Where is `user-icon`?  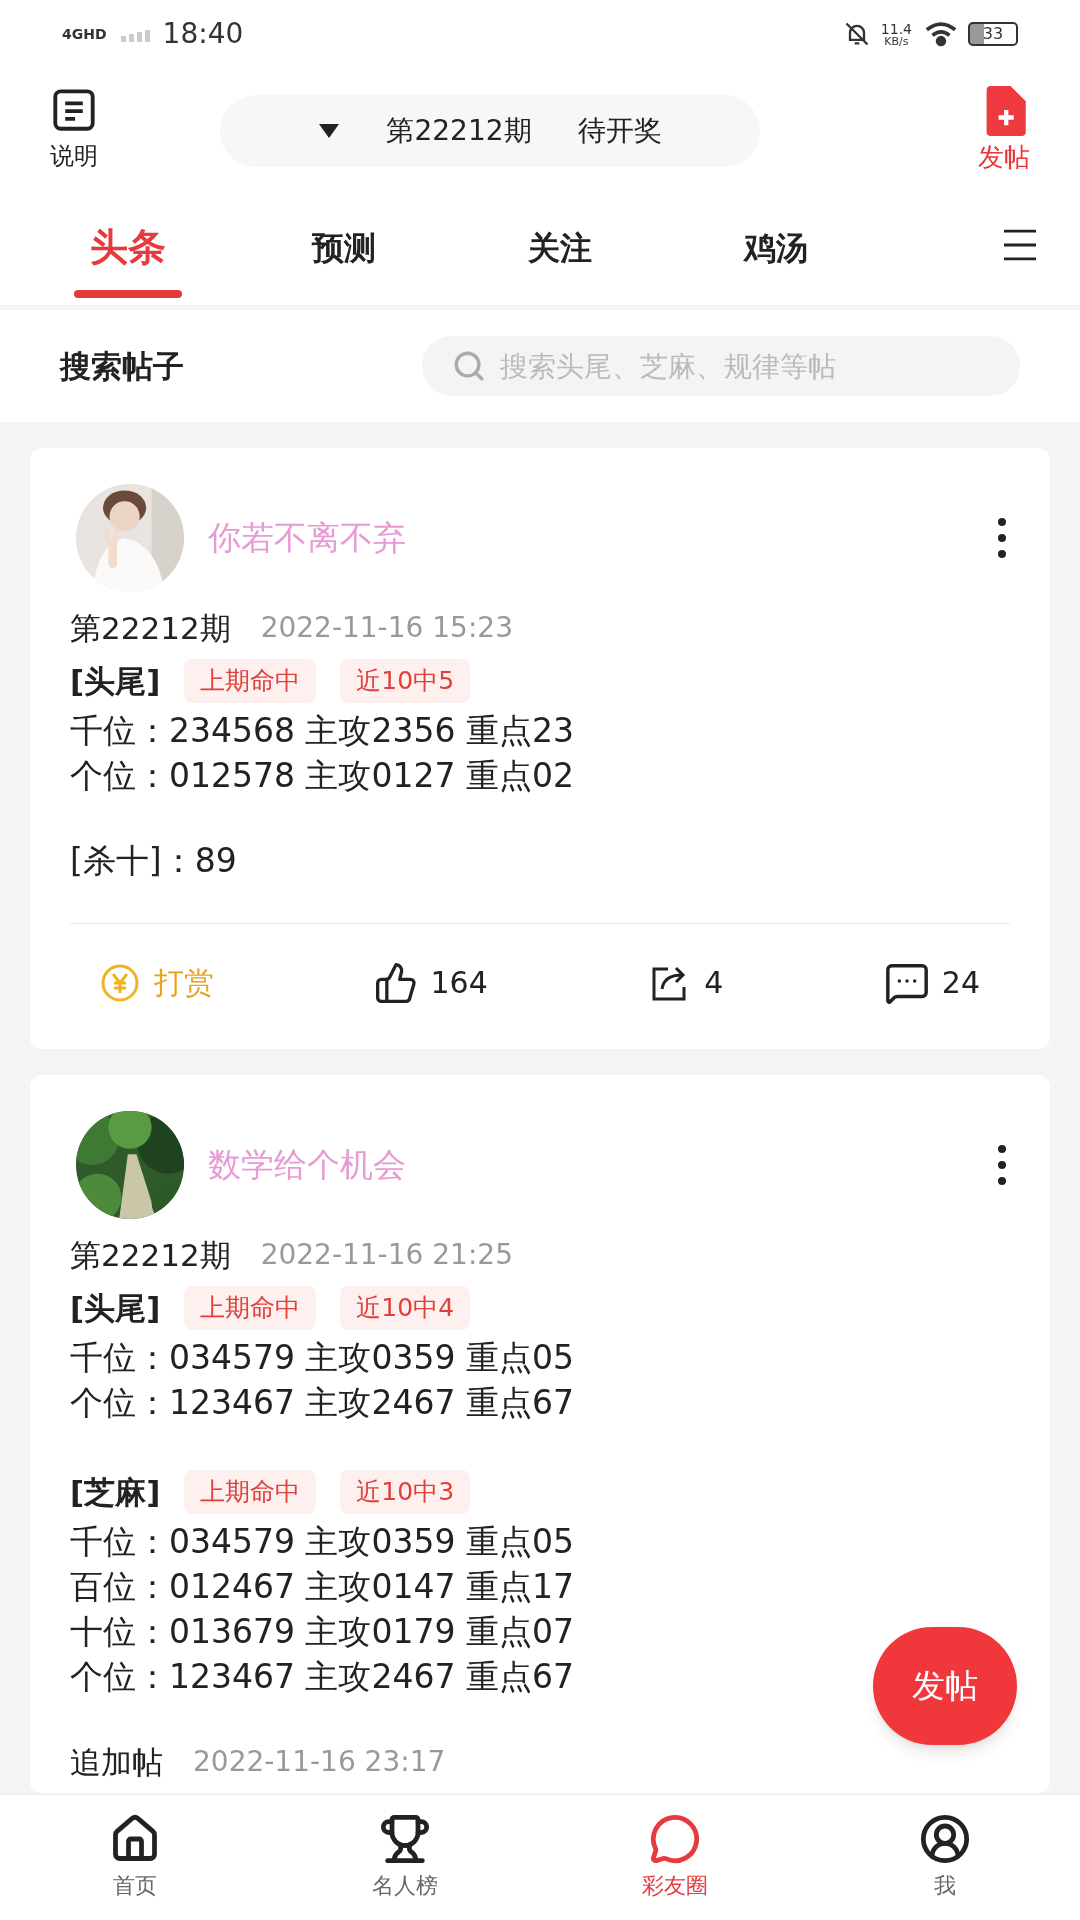
user-icon is located at coordinates (945, 1839).